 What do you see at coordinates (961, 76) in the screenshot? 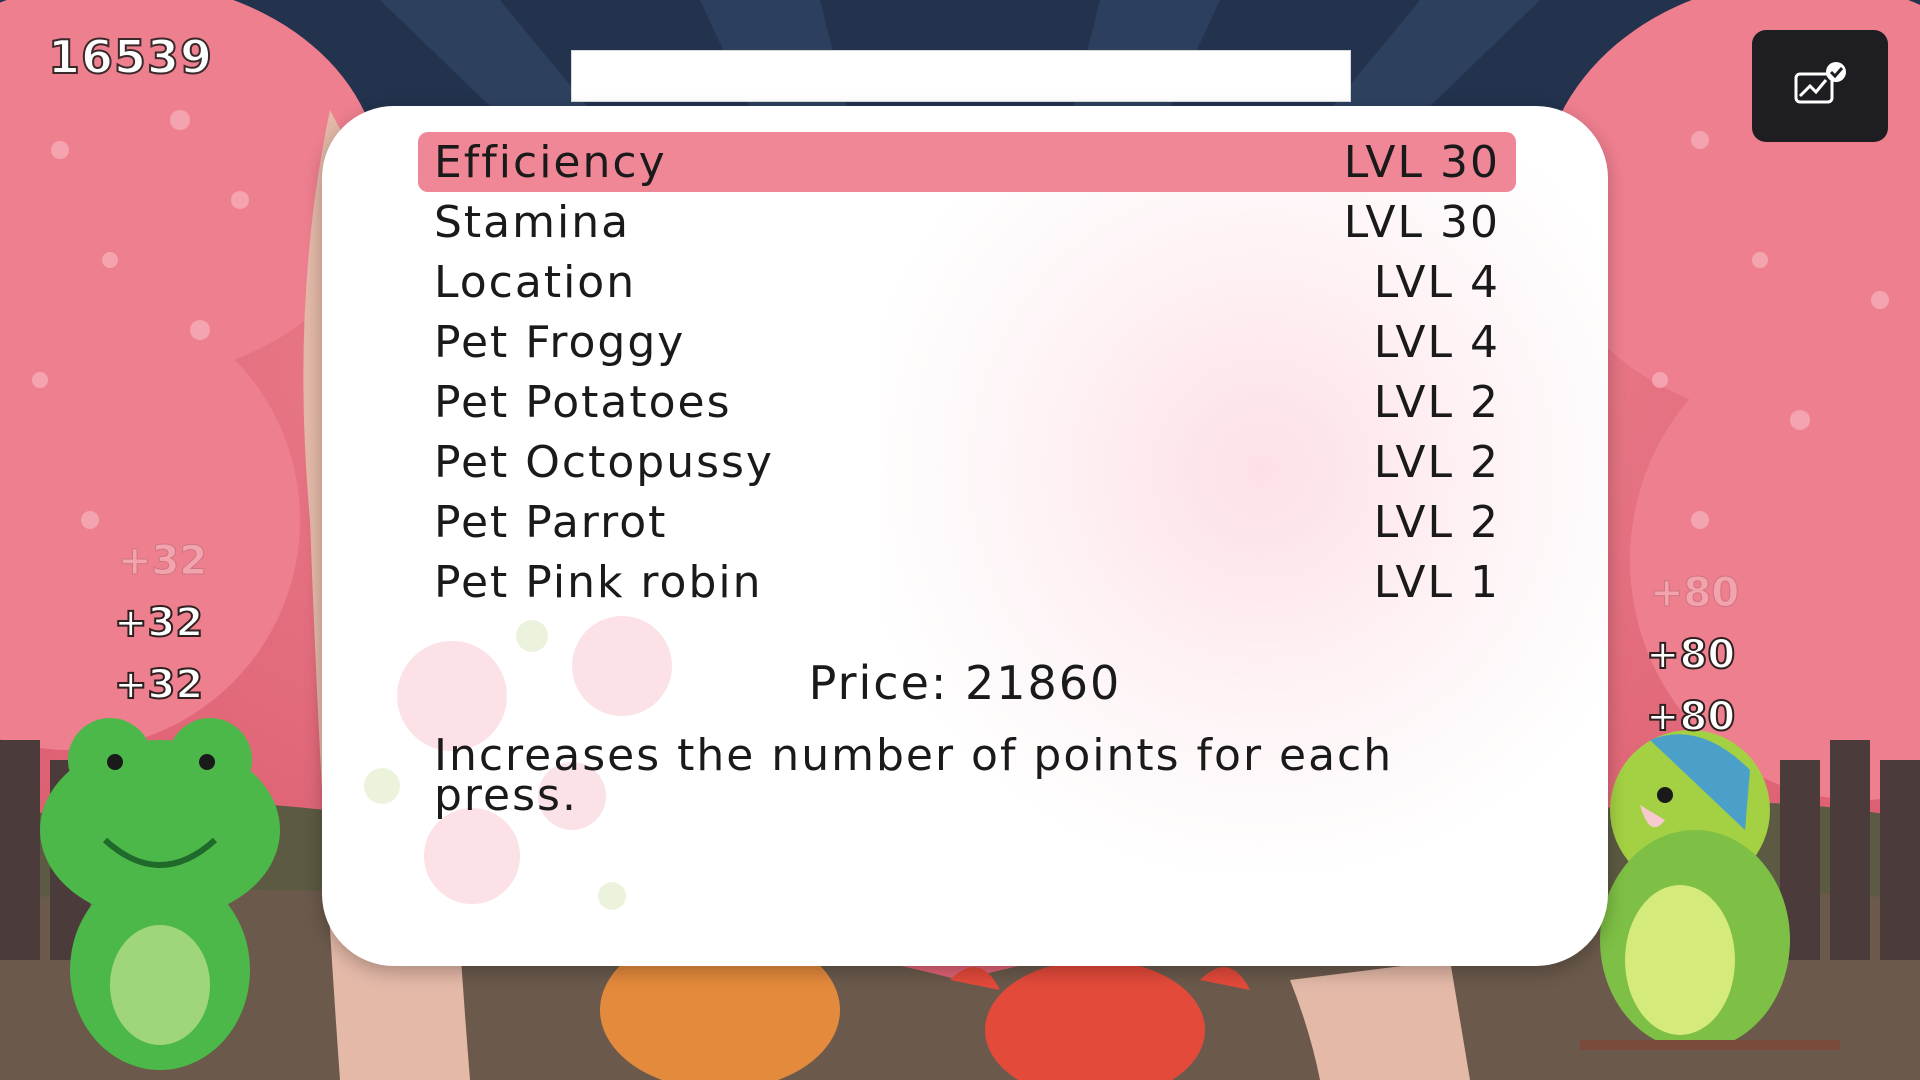
I see `progress-bar` at bounding box center [961, 76].